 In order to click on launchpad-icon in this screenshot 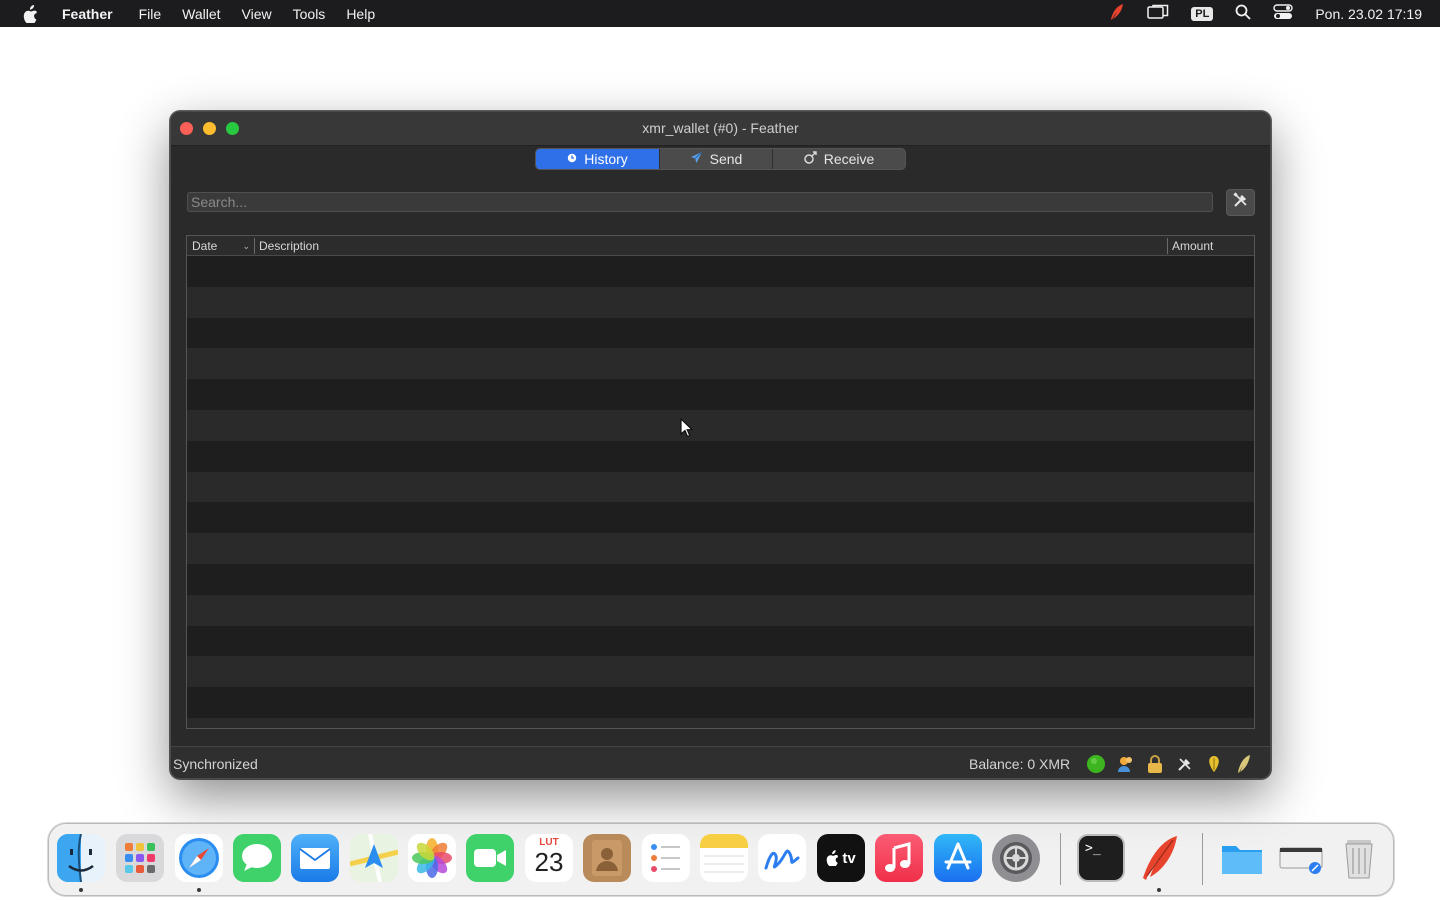, I will do `click(140, 858)`.